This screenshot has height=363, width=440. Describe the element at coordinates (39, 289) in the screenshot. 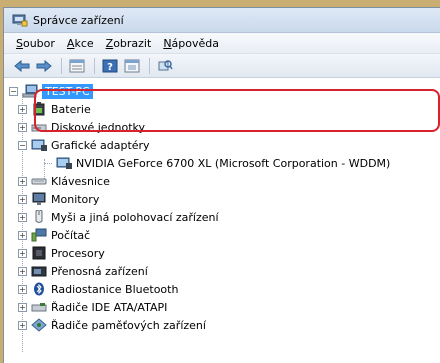

I see `bluetooth-icon` at that location.